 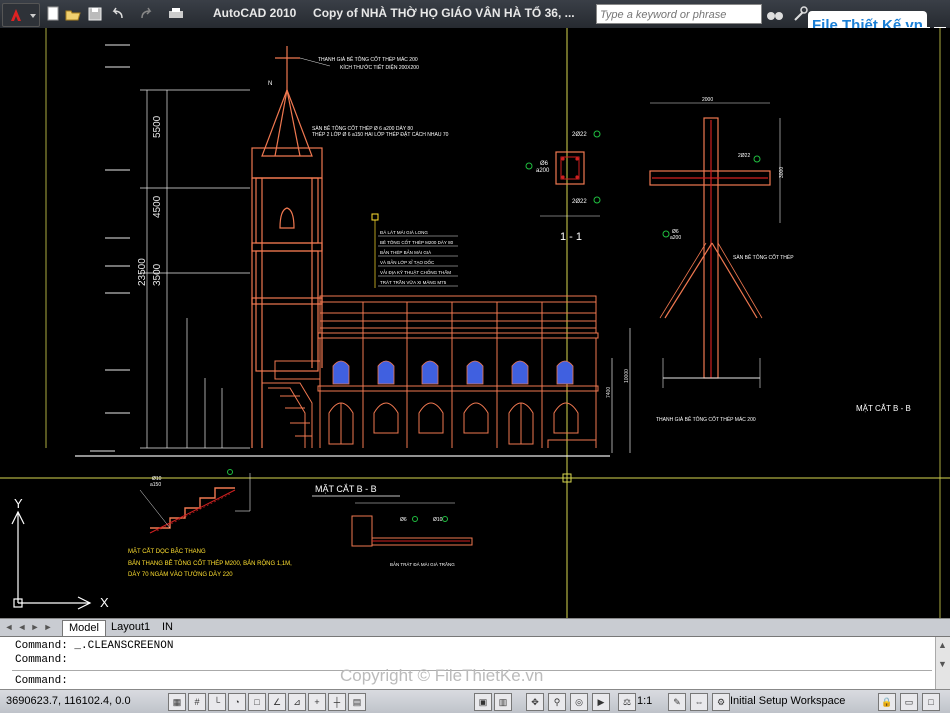 What do you see at coordinates (22, 627) in the screenshot?
I see `prev-tab-icon: ◄` at bounding box center [22, 627].